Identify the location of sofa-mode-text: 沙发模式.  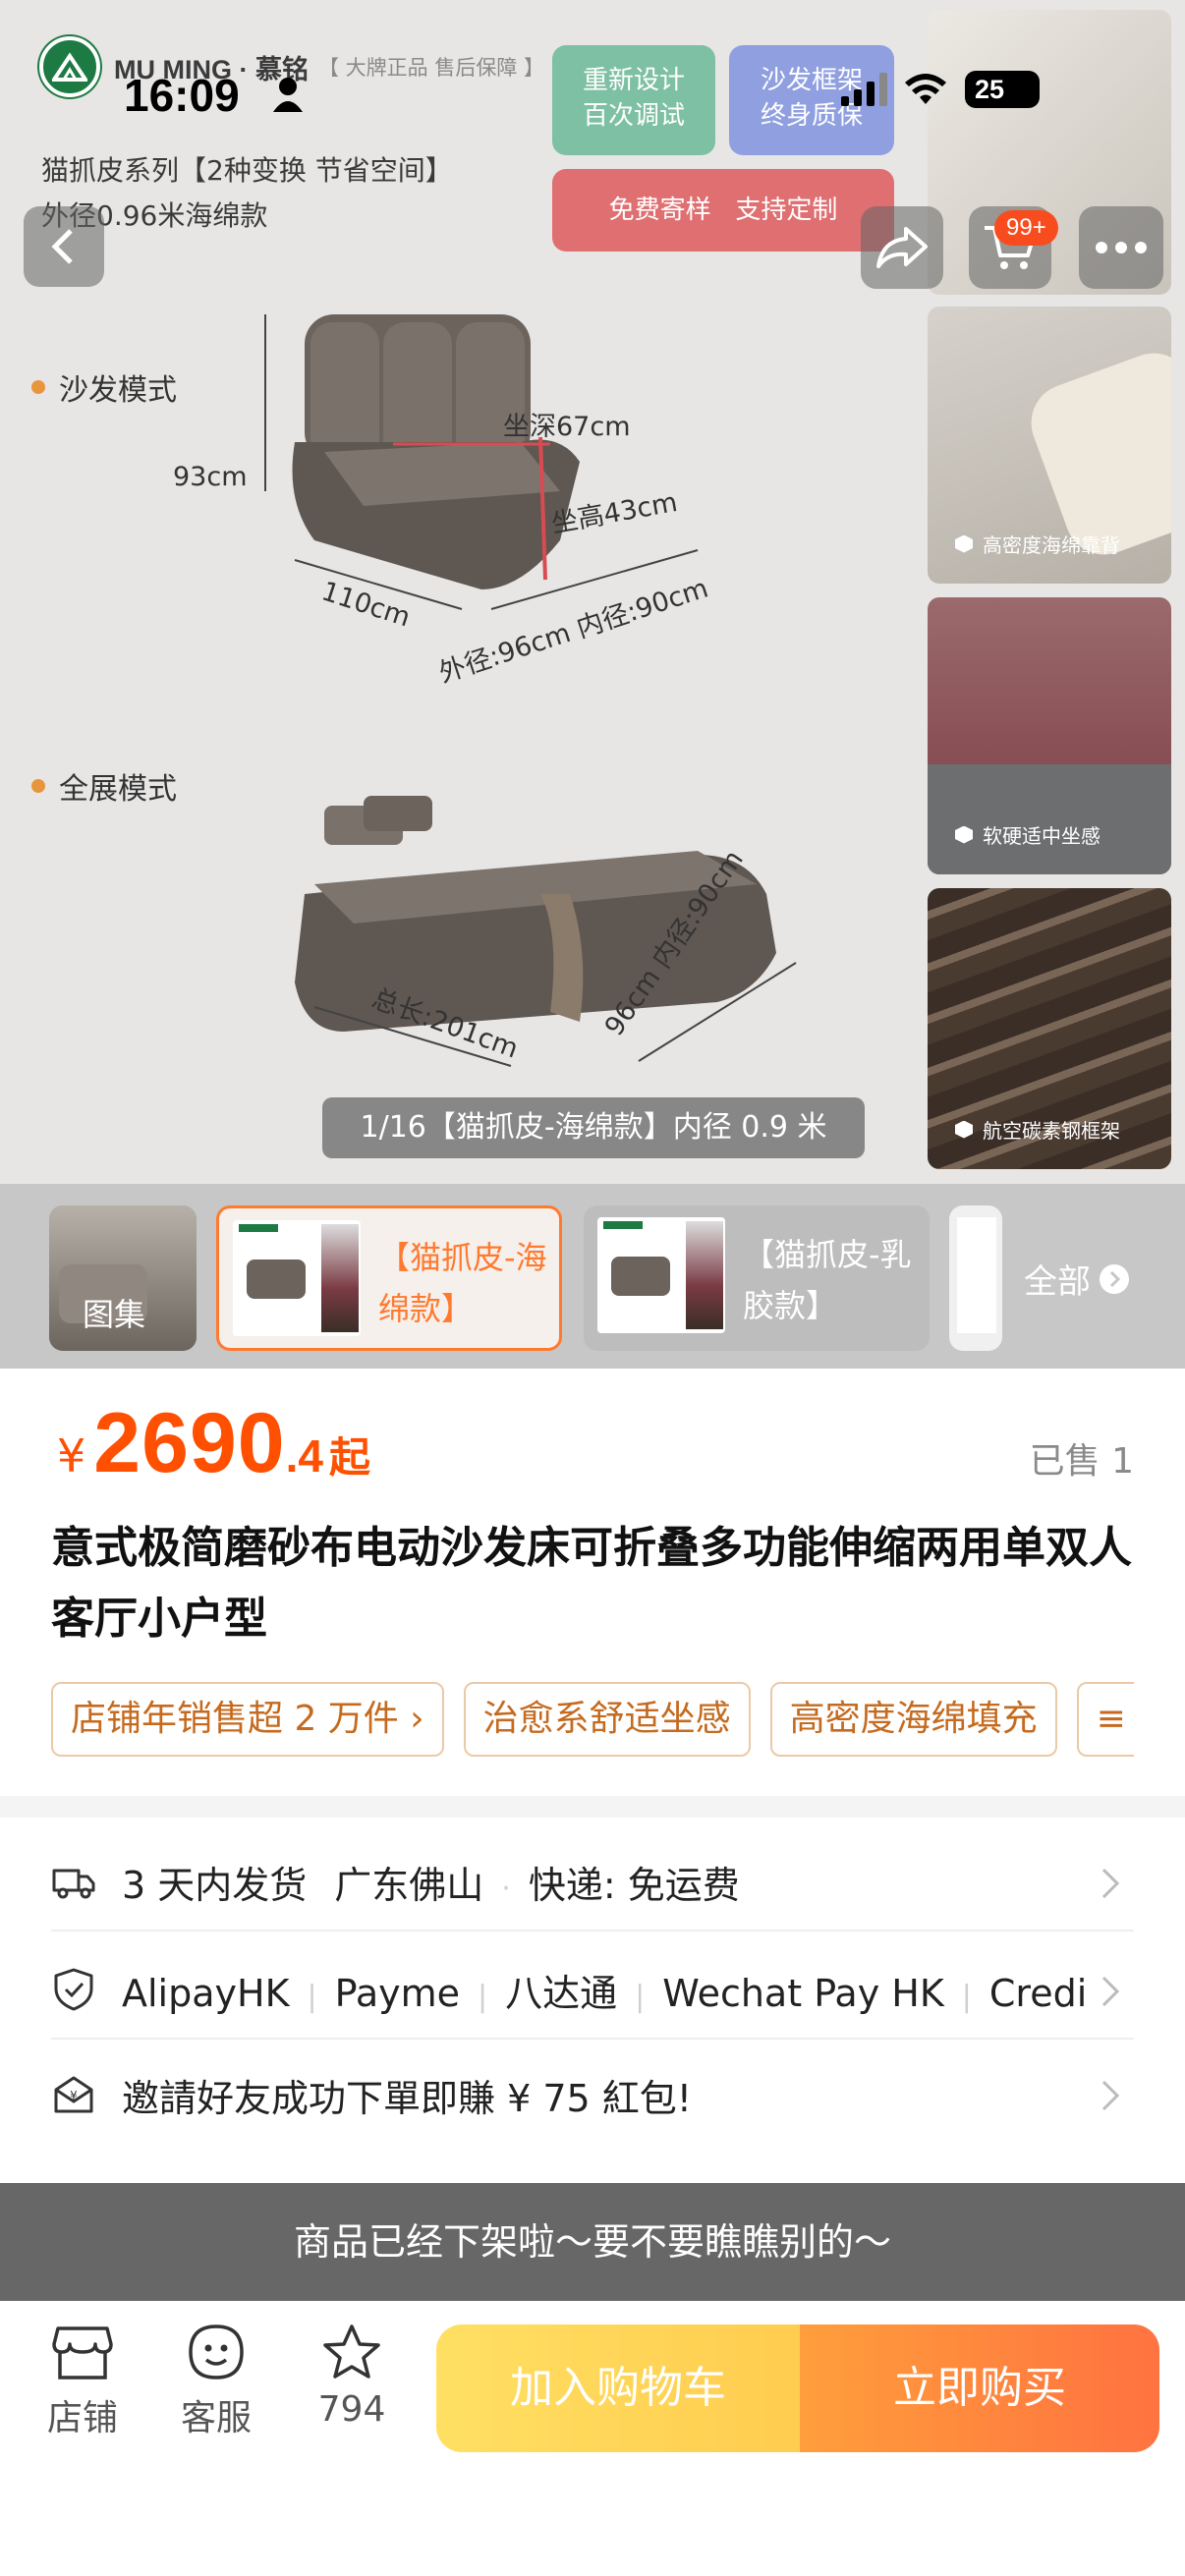
(118, 390).